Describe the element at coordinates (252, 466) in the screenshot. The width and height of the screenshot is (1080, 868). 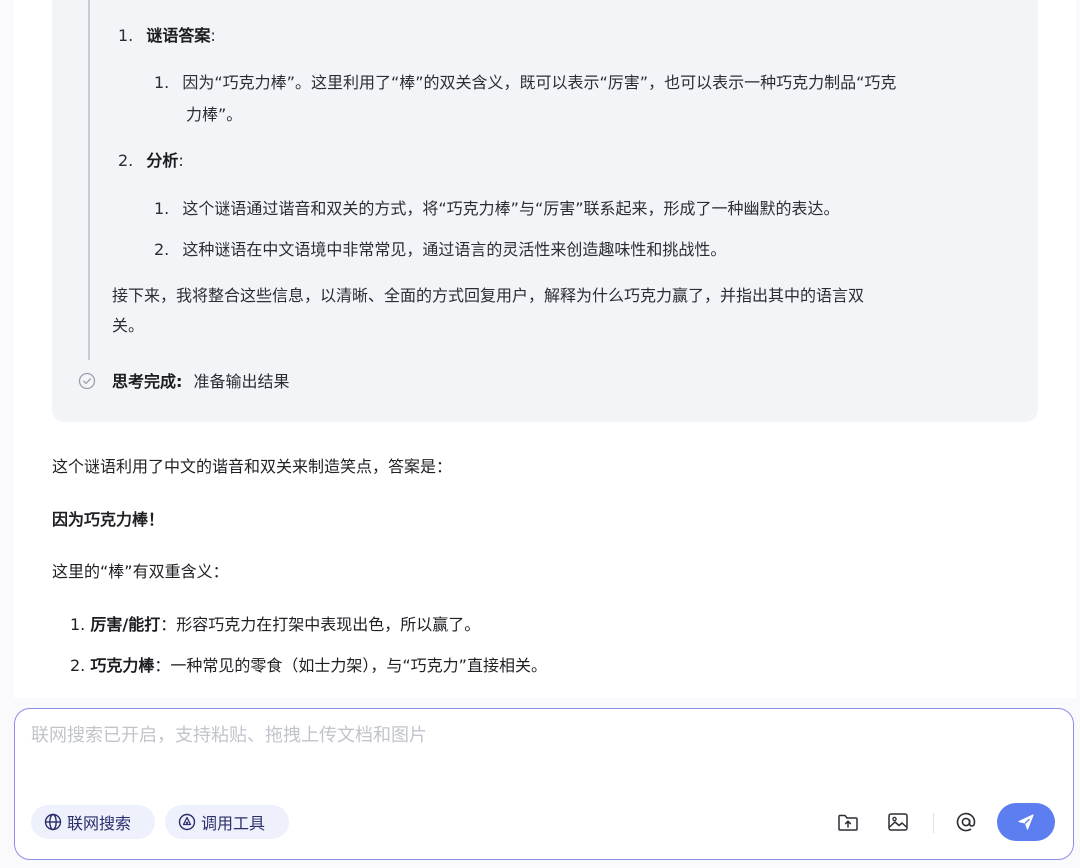
I see `answer-intro: 这个谜语利用了中文的谐音和双关来制造笑点，答案是：` at that location.